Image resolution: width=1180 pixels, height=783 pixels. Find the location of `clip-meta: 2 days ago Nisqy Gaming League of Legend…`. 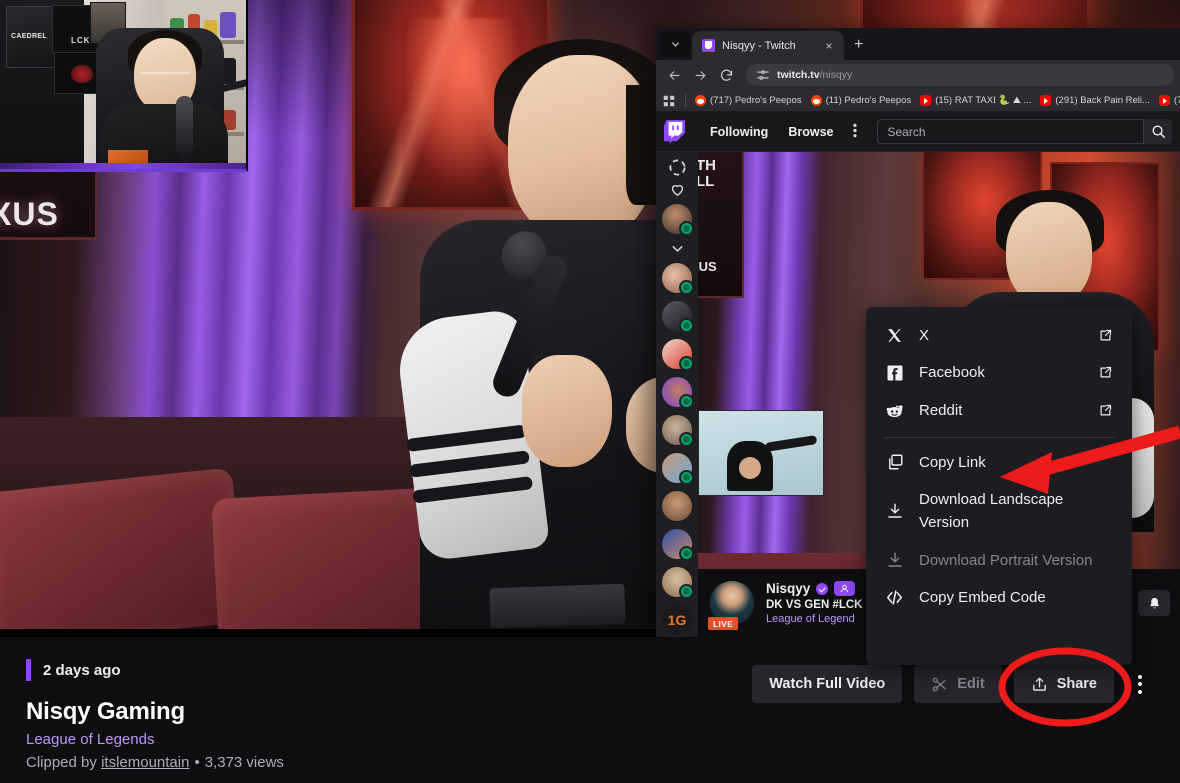

clip-meta: 2 days ago Nisqy Gaming League of Legend… is located at coordinates (389, 715).